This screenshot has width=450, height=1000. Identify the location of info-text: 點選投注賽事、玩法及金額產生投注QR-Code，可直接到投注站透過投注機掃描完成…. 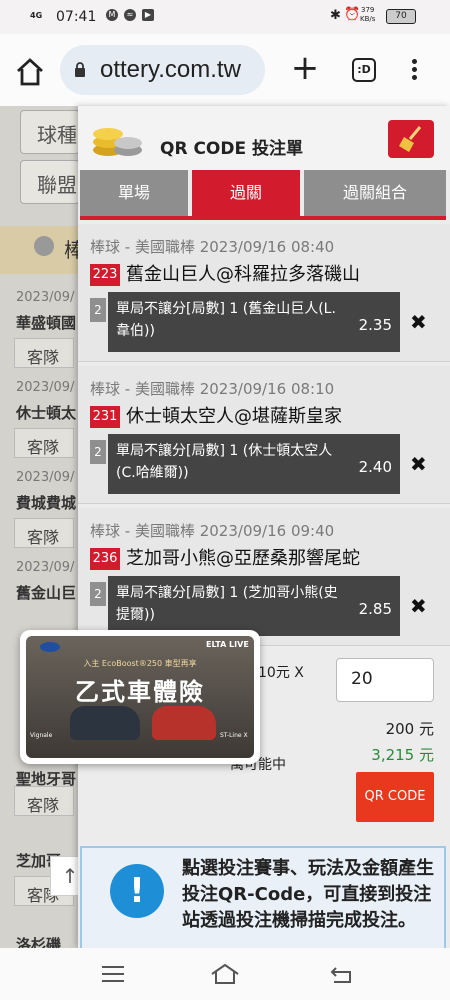
(308, 894).